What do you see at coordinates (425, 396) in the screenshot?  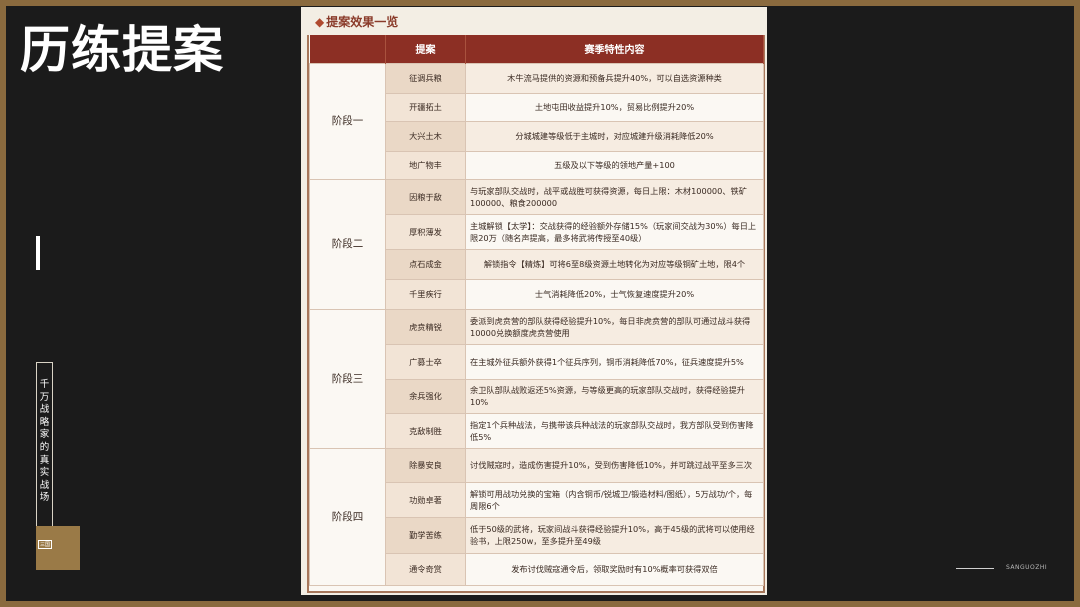 I see `proposal-name: 余兵强化` at bounding box center [425, 396].